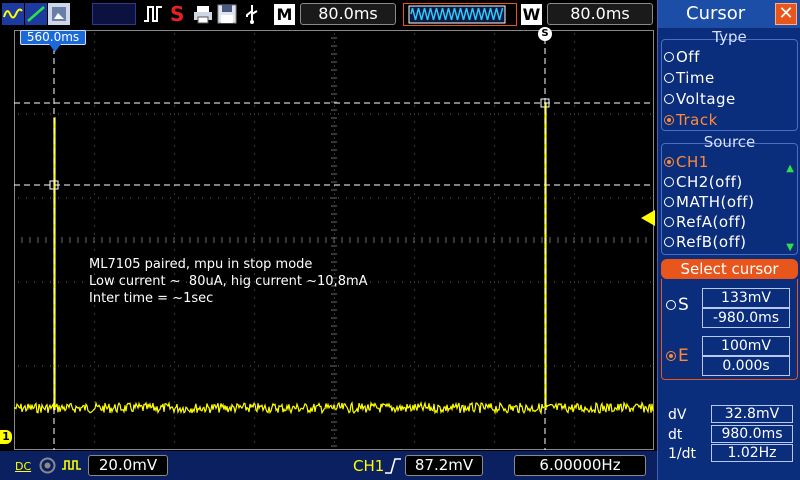 The height and width of the screenshot is (480, 800). Describe the element at coordinates (47, 465) in the screenshot. I see `bandwidth-limit-icon` at that location.